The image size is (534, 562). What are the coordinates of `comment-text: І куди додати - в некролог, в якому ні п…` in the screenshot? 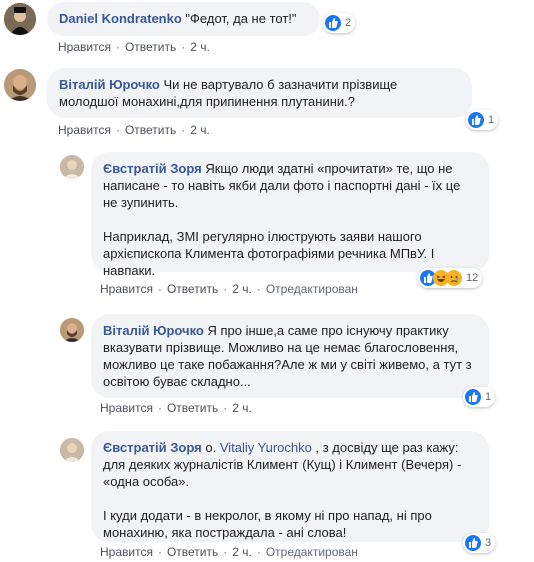 It's located at (267, 524).